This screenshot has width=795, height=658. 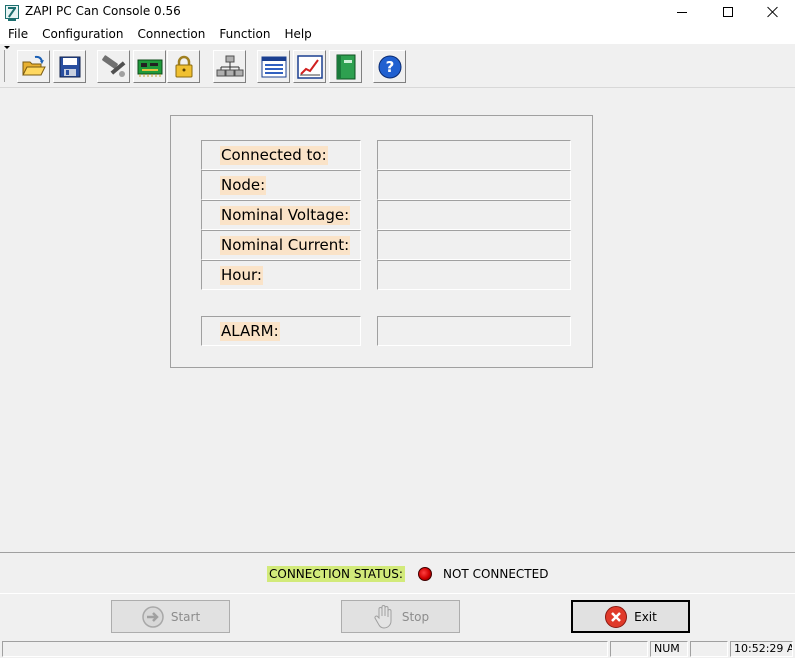 What do you see at coordinates (474, 331) in the screenshot?
I see `alarm-value` at bounding box center [474, 331].